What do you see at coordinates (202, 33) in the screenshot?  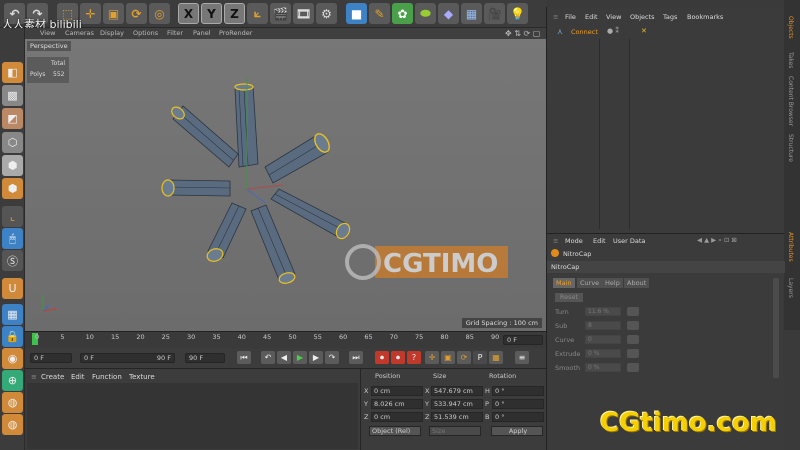 I see `viewport-menu-panel: Panel` at bounding box center [202, 33].